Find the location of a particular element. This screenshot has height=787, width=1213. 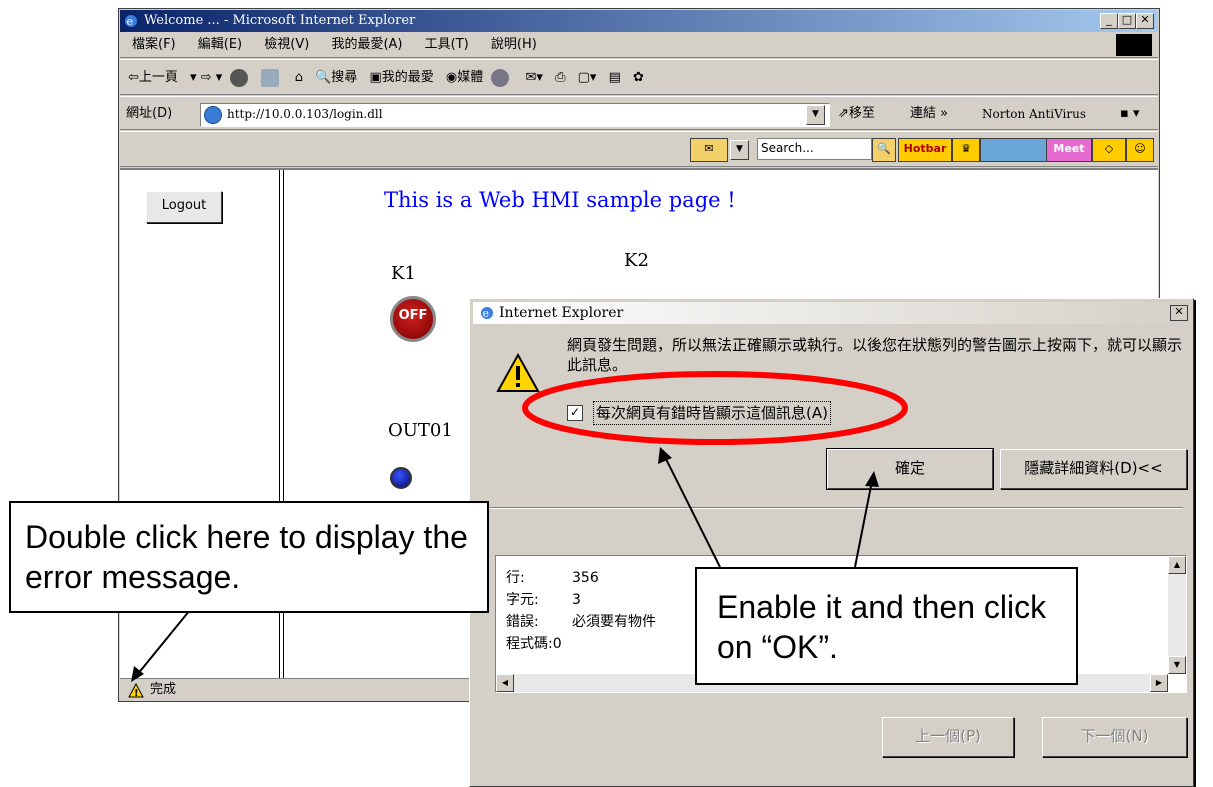

dialog-title: Internet Explorer is located at coordinates (561, 313).